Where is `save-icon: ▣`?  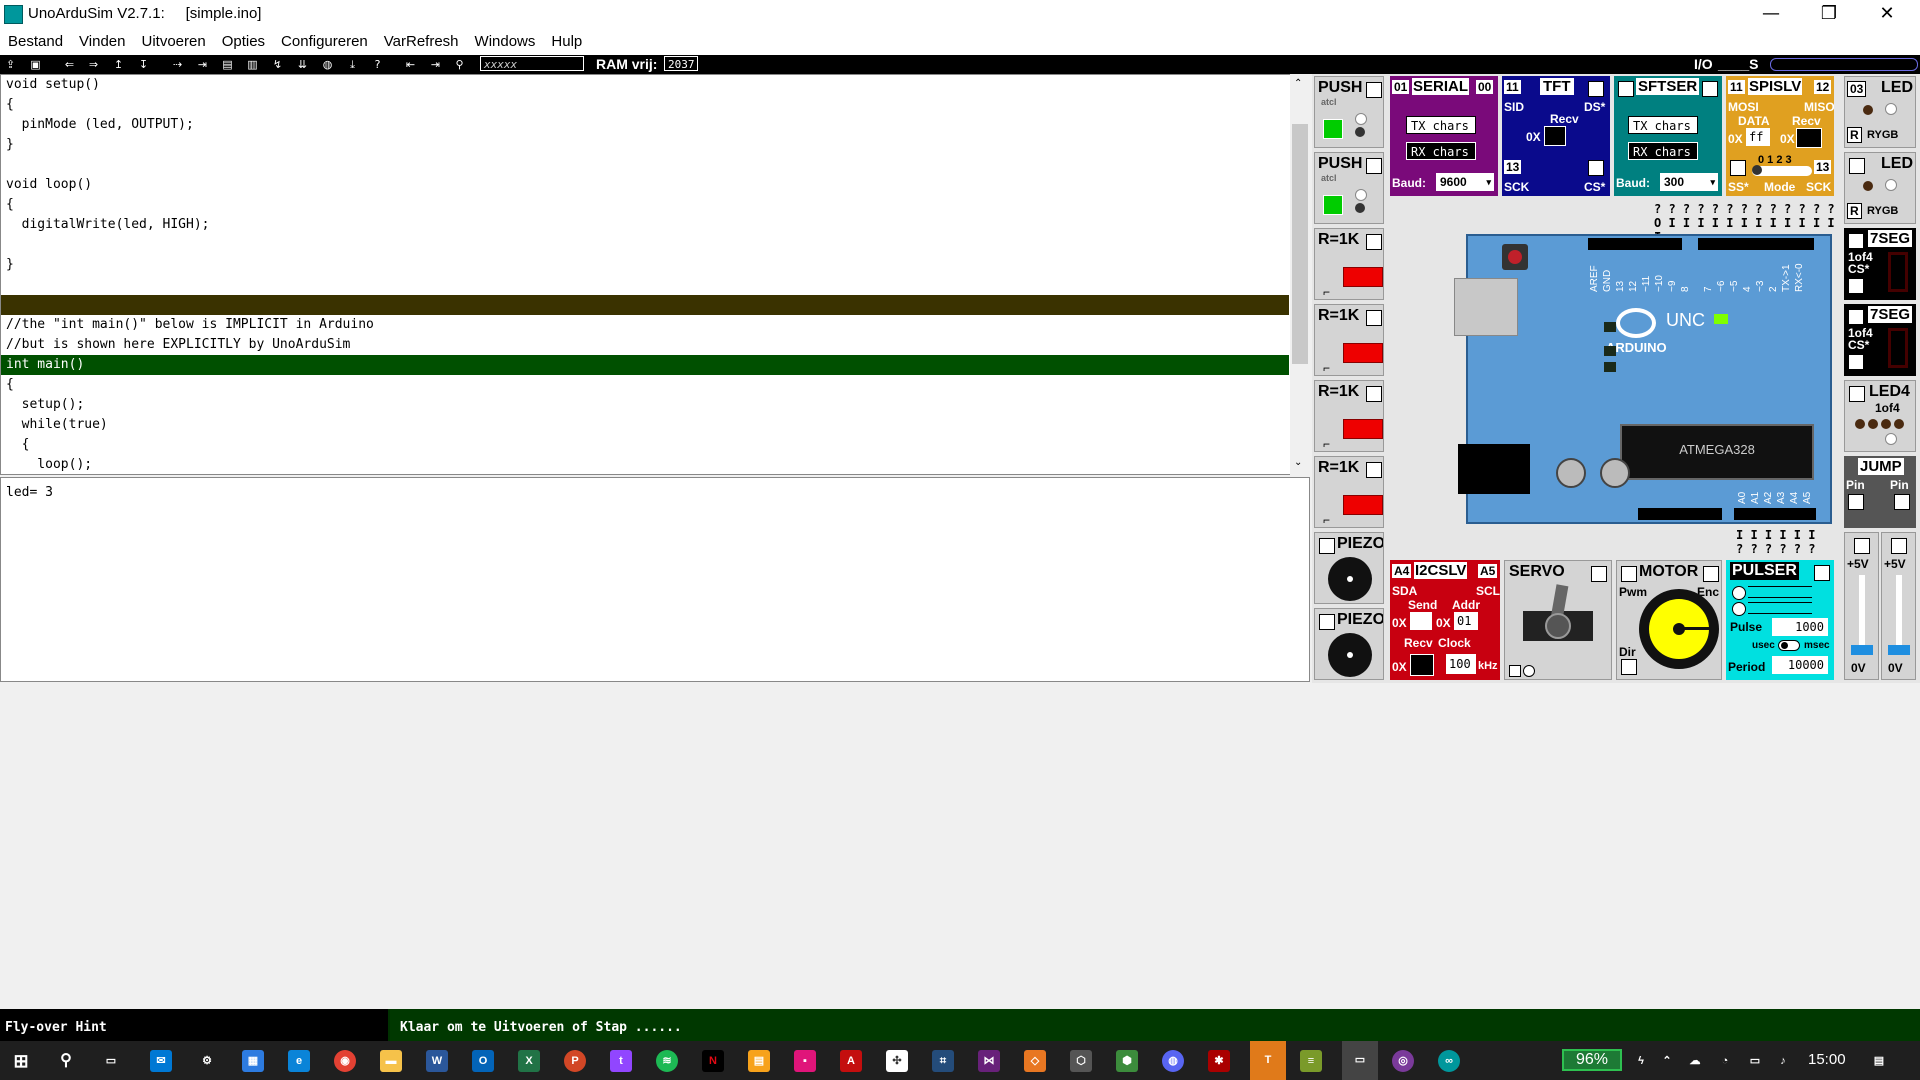 save-icon: ▣ is located at coordinates (35, 64).